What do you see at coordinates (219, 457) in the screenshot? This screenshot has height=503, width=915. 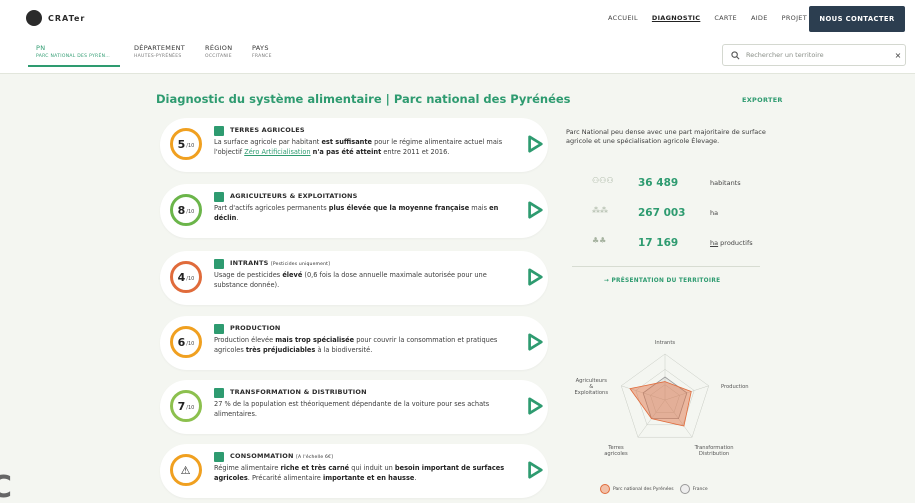 I see `basket-icon` at bounding box center [219, 457].